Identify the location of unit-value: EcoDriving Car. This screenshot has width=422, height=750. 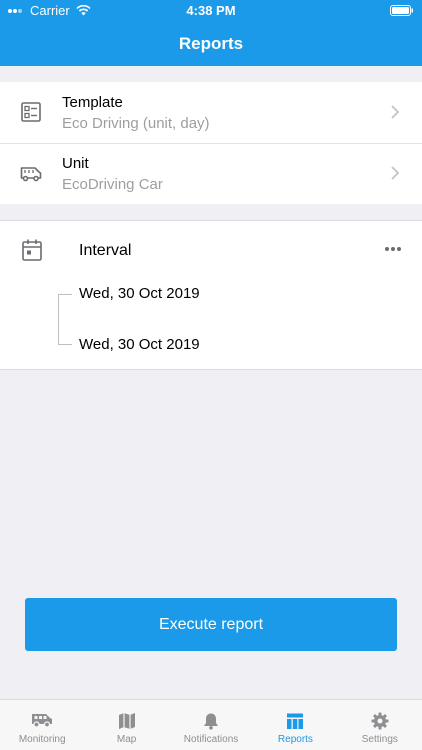
(112, 184).